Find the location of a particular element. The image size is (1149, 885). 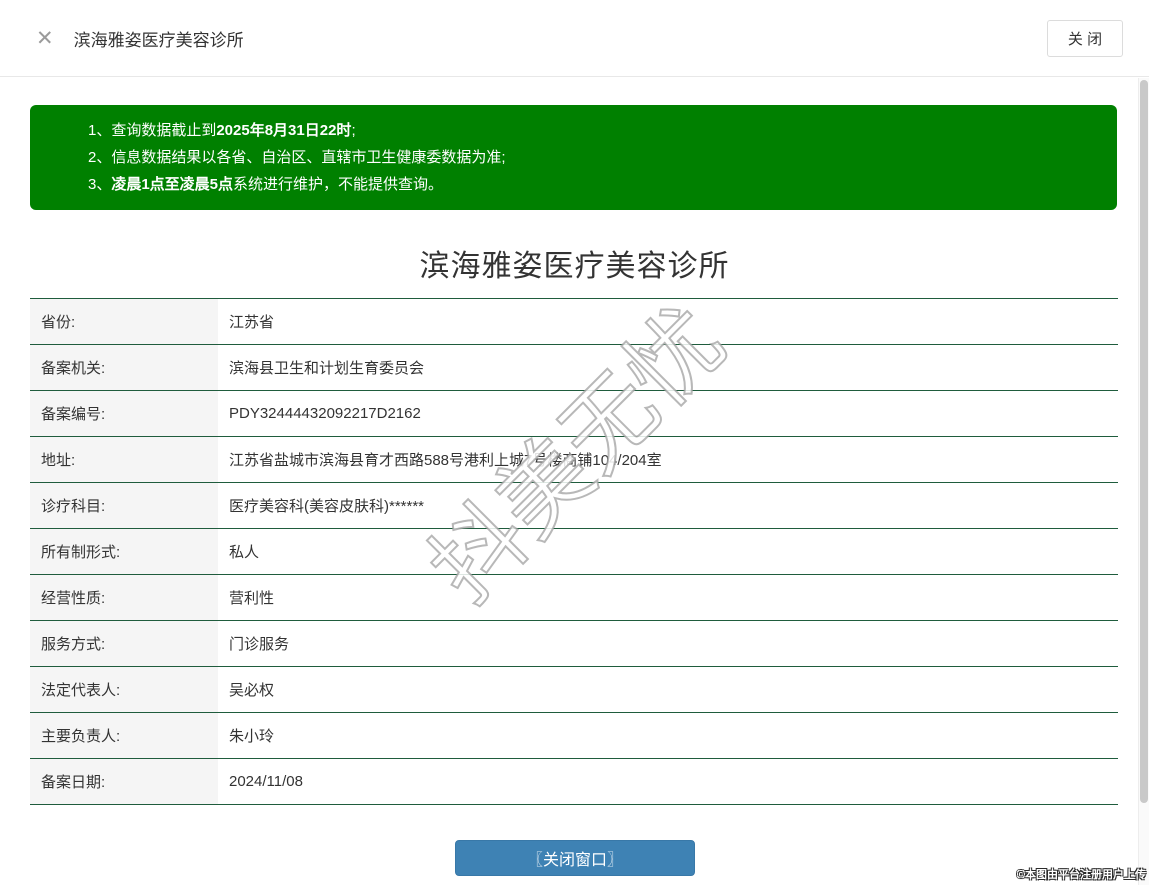

row-value: 2024/11/08 is located at coordinates (266, 781).